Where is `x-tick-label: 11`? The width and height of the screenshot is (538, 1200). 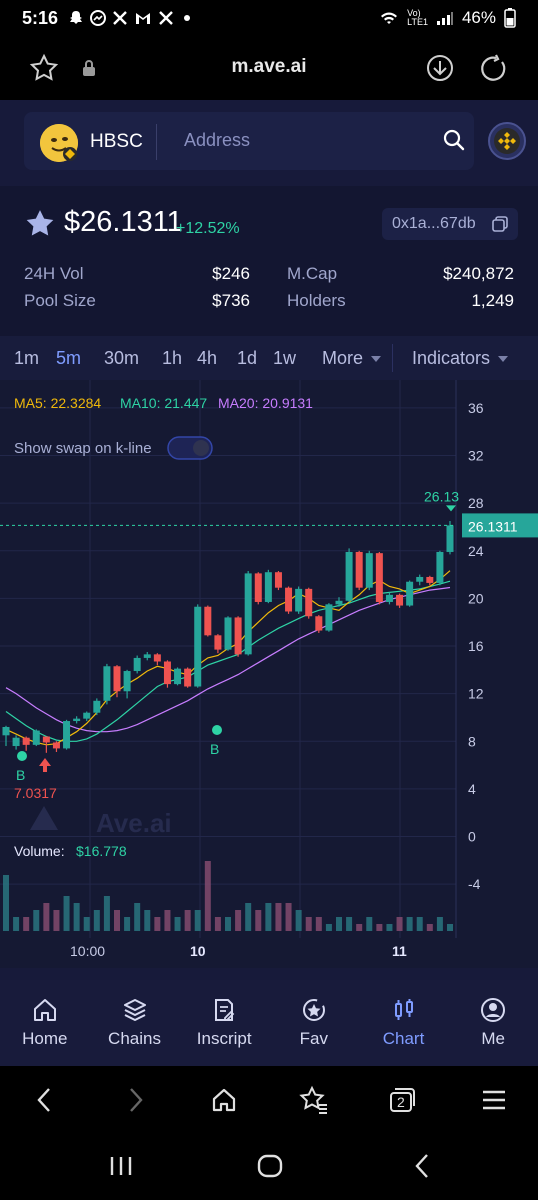 x-tick-label: 11 is located at coordinates (399, 951).